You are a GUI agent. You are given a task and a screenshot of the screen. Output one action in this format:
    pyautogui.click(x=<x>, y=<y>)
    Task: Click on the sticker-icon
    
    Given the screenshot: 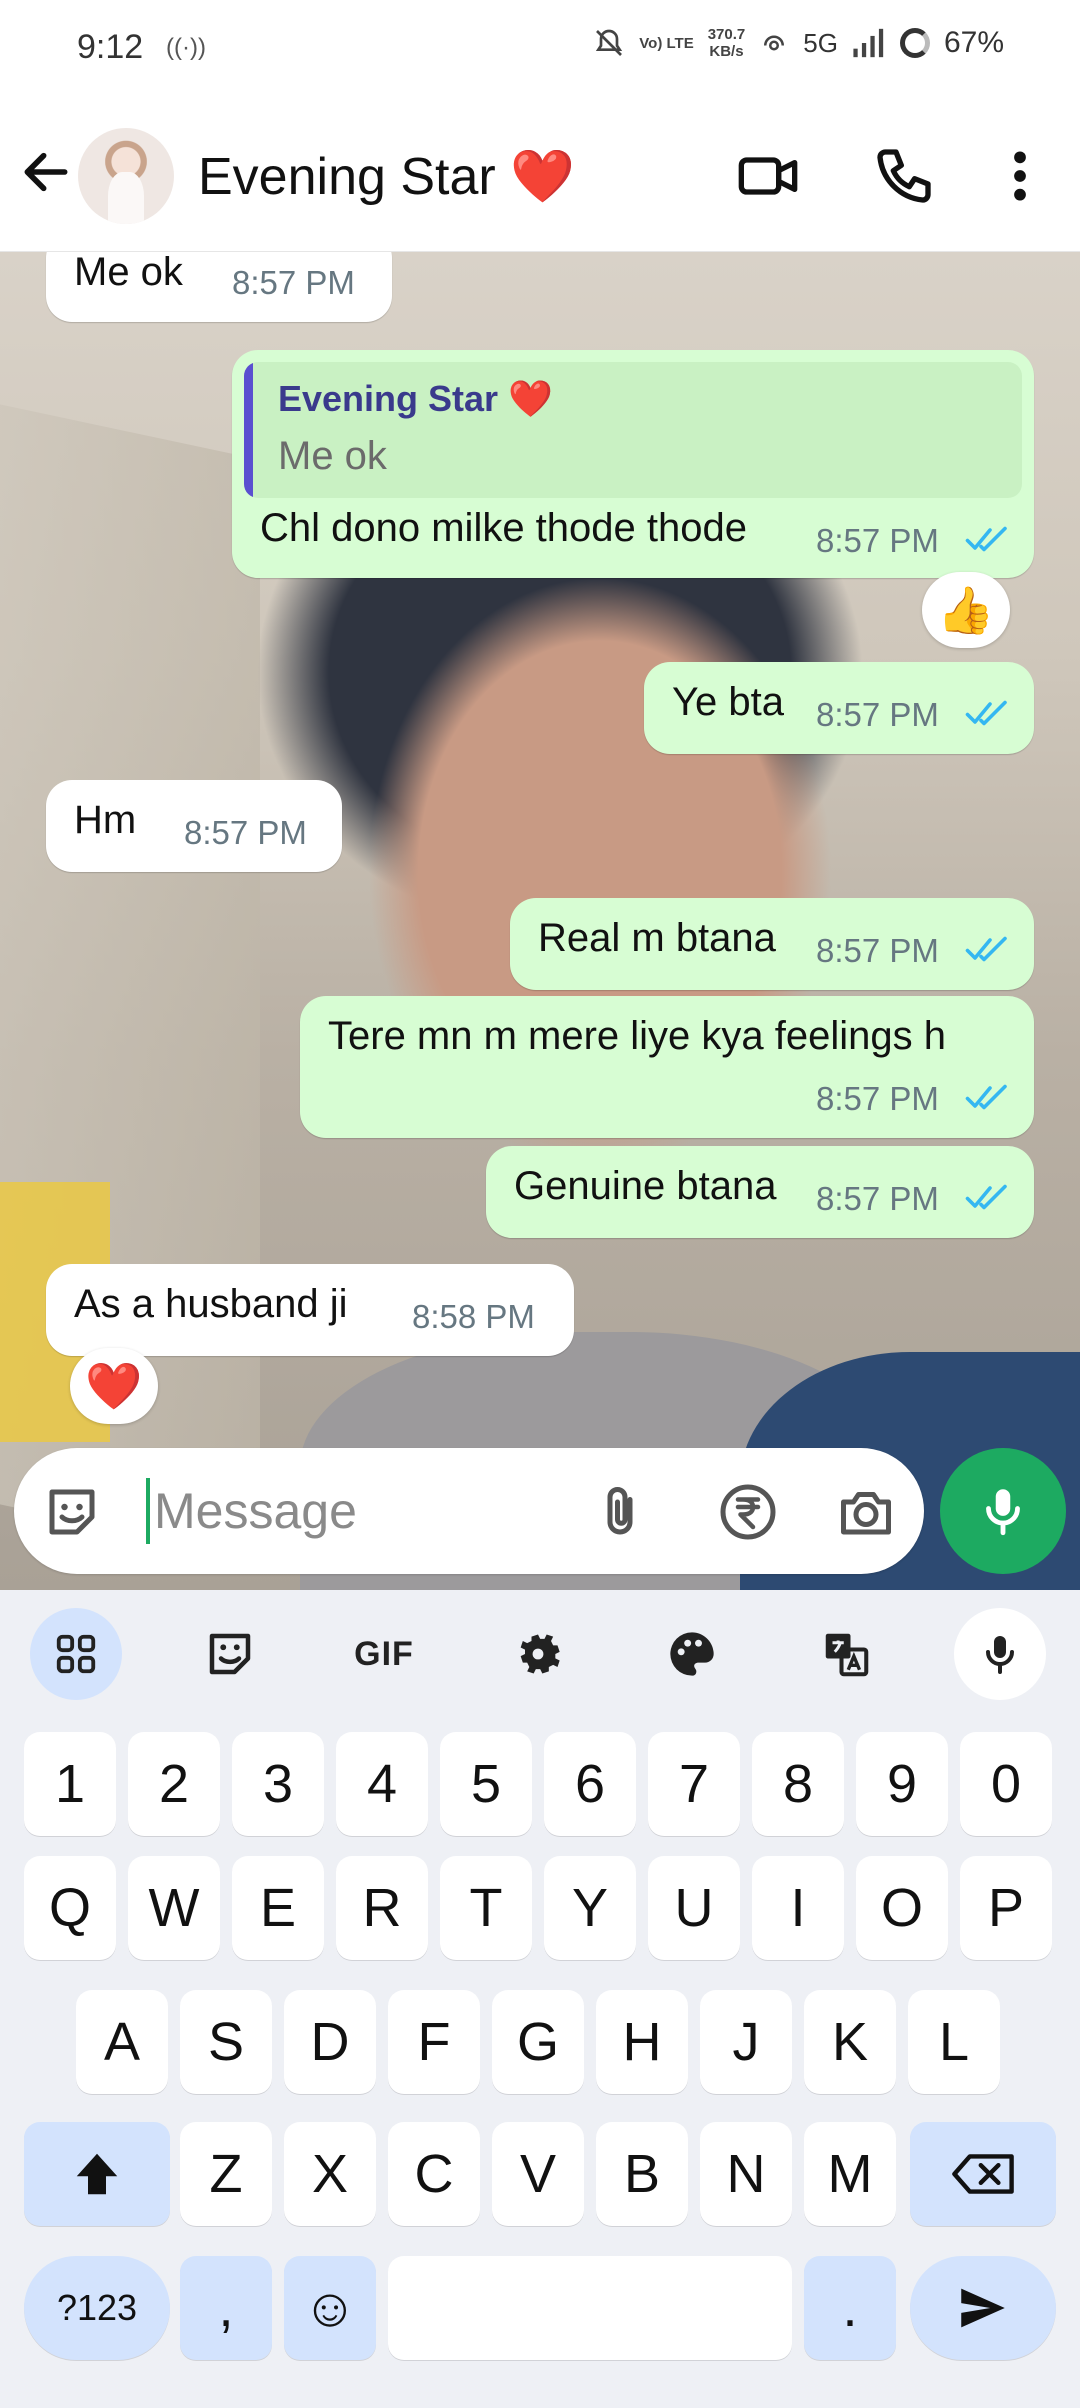 What is the action you would take?
    pyautogui.click(x=72, y=1512)
    